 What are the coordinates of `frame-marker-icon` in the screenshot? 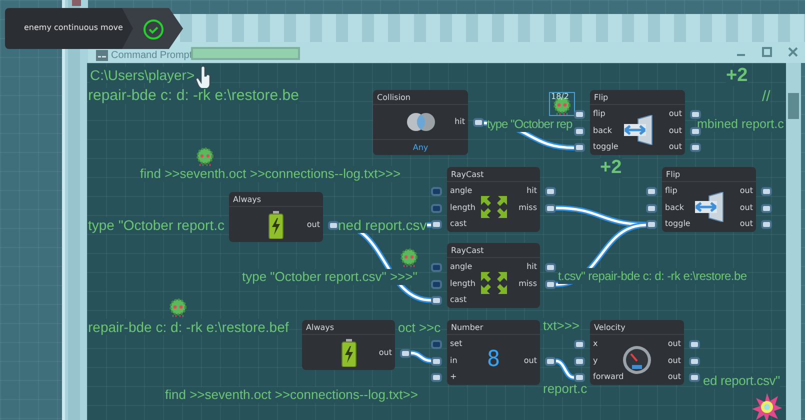 It's located at (76, 3).